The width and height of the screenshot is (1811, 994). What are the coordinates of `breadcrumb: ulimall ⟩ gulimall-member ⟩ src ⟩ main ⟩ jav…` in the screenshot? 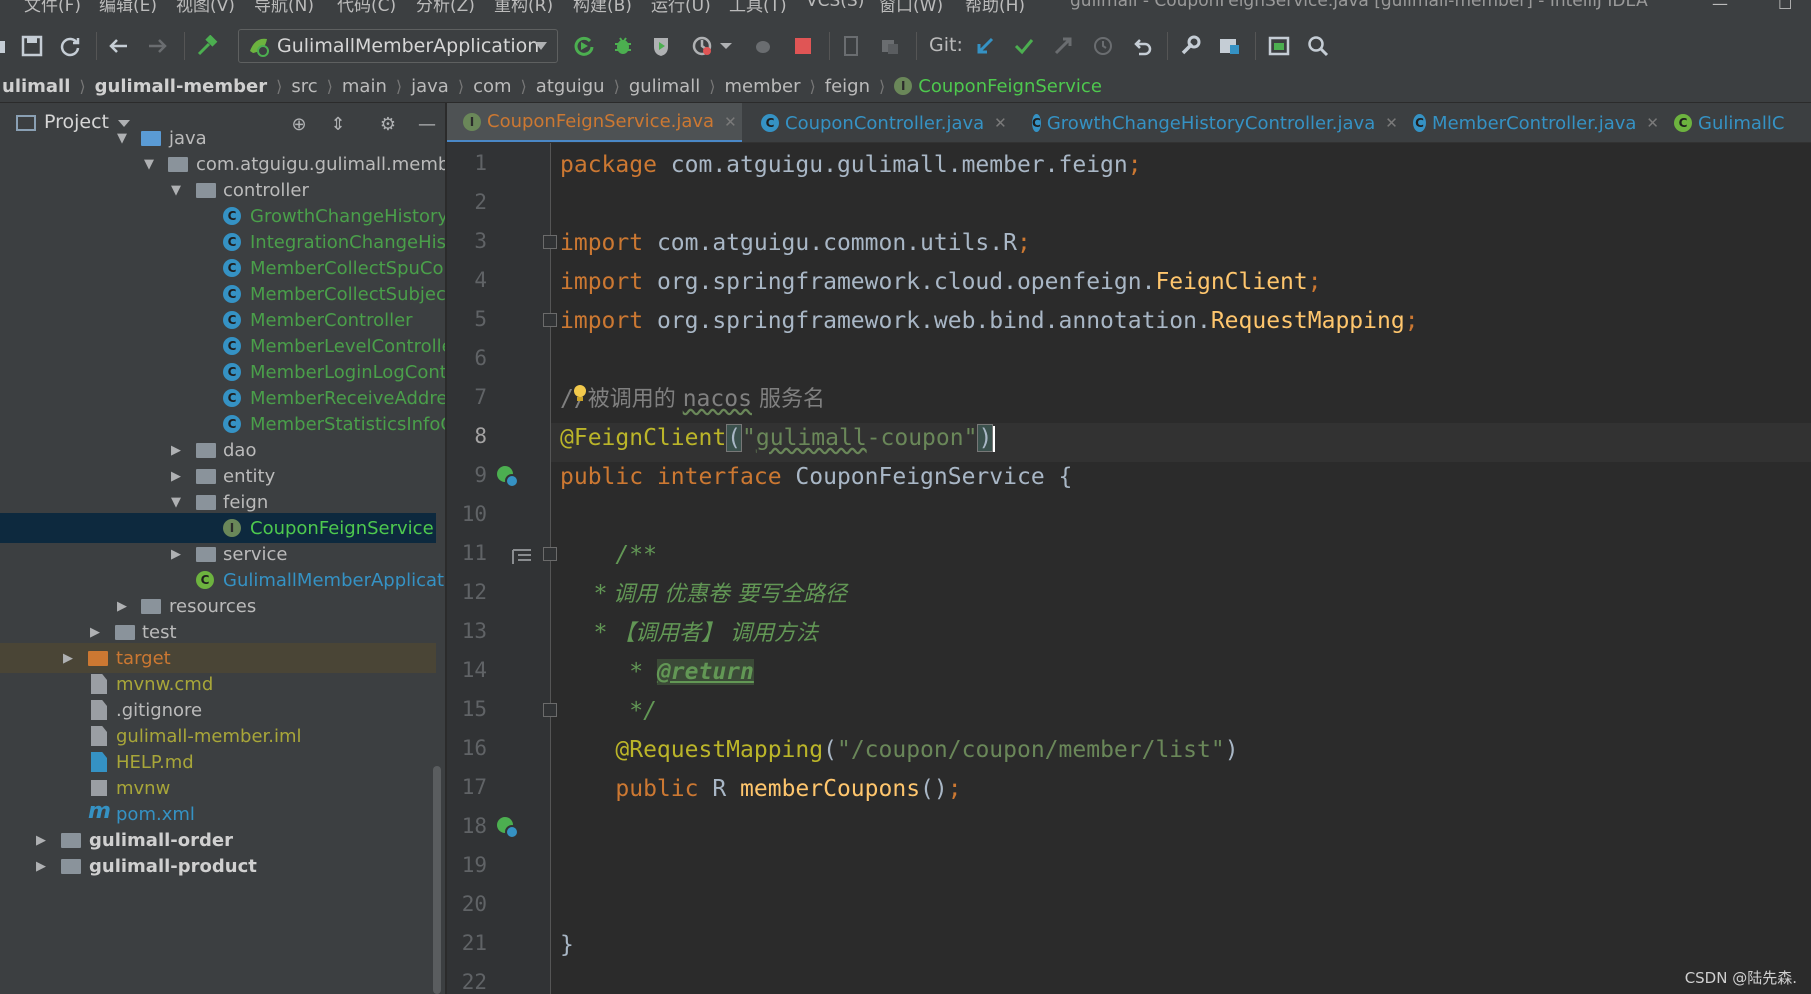 It's located at (905, 86).